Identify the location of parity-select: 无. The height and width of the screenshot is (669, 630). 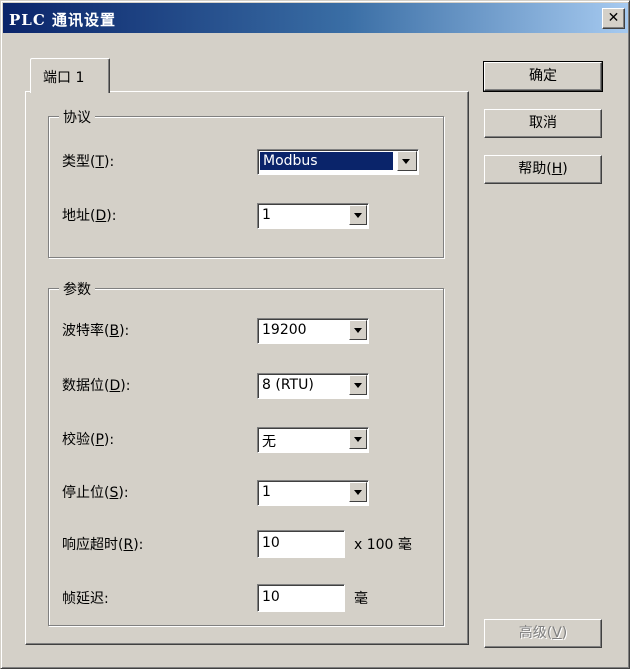
(313, 440).